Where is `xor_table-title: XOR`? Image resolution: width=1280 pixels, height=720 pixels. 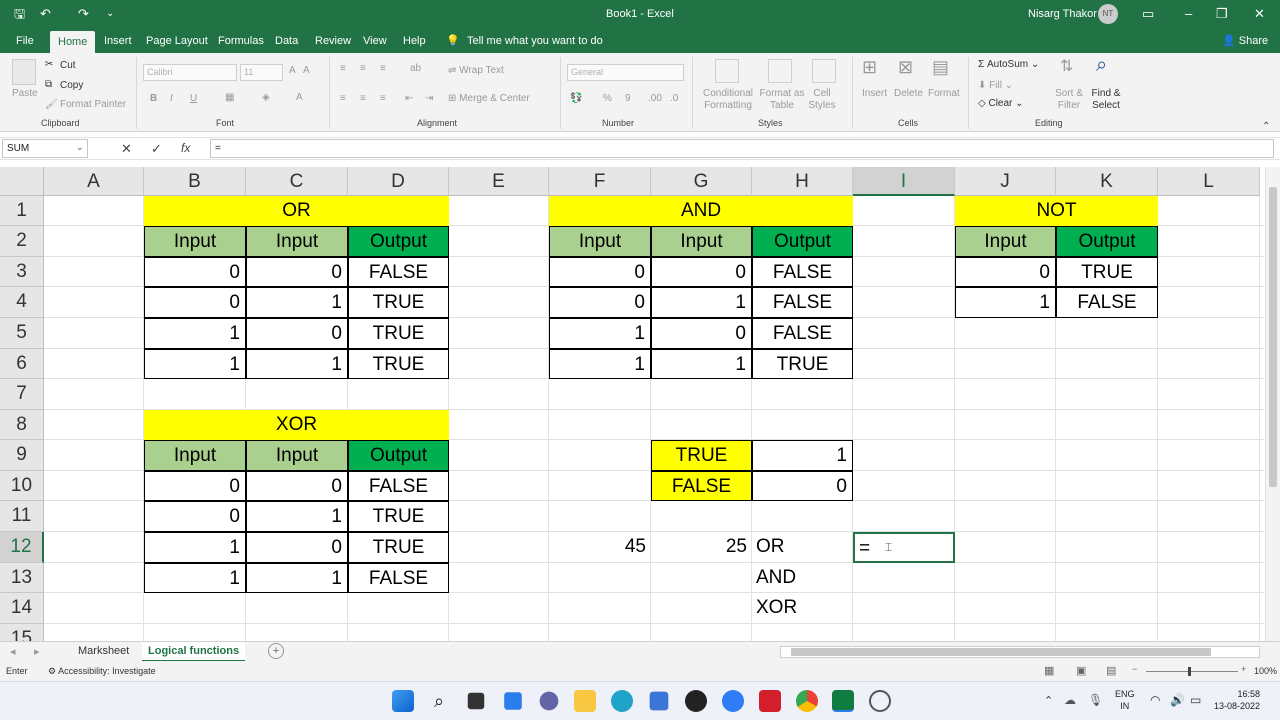 xor_table-title: XOR is located at coordinates (296, 425).